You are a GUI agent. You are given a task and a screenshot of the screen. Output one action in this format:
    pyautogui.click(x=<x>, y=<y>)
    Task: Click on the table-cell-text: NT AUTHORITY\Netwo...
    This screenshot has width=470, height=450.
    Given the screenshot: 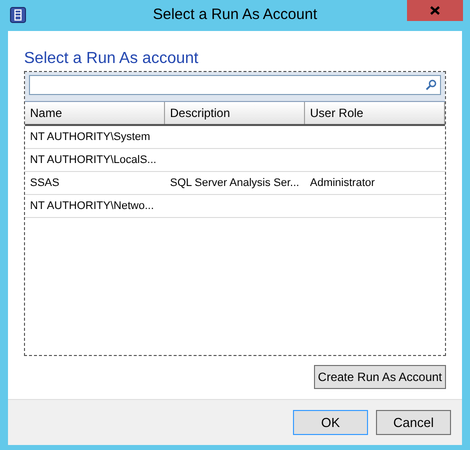 What is the action you would take?
    pyautogui.click(x=92, y=206)
    